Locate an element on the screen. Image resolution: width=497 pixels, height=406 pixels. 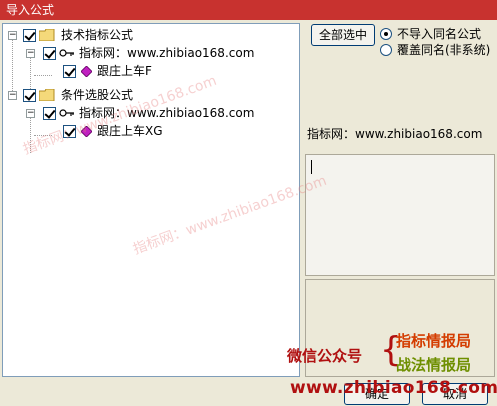
checkbox-formula-f is located at coordinates (69, 71).